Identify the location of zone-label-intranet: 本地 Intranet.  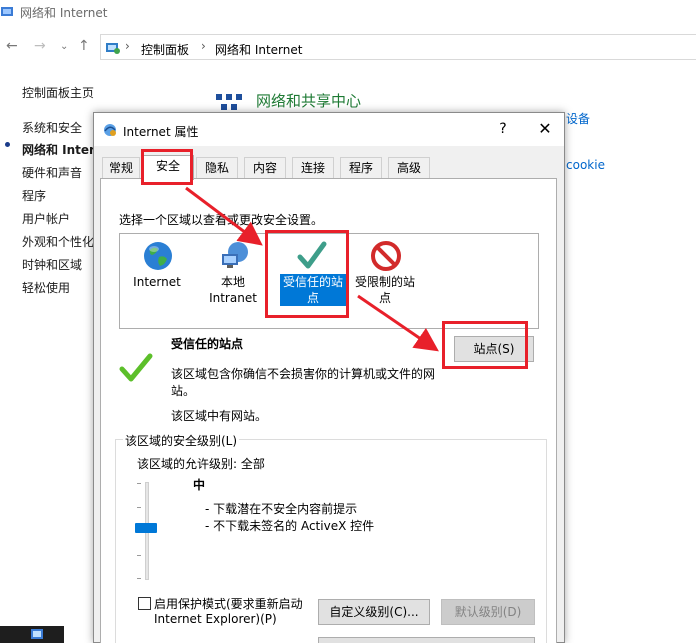
(233, 290).